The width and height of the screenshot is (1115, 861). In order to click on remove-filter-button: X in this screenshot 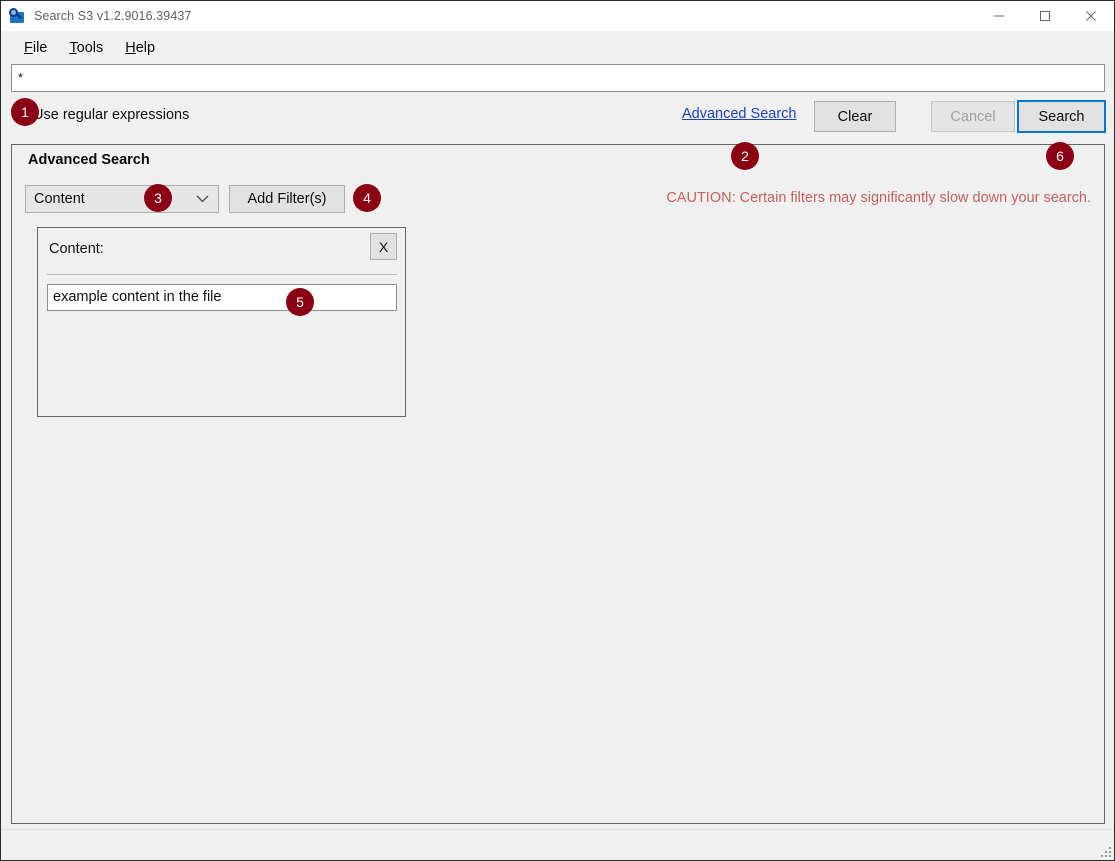, I will do `click(383, 246)`.